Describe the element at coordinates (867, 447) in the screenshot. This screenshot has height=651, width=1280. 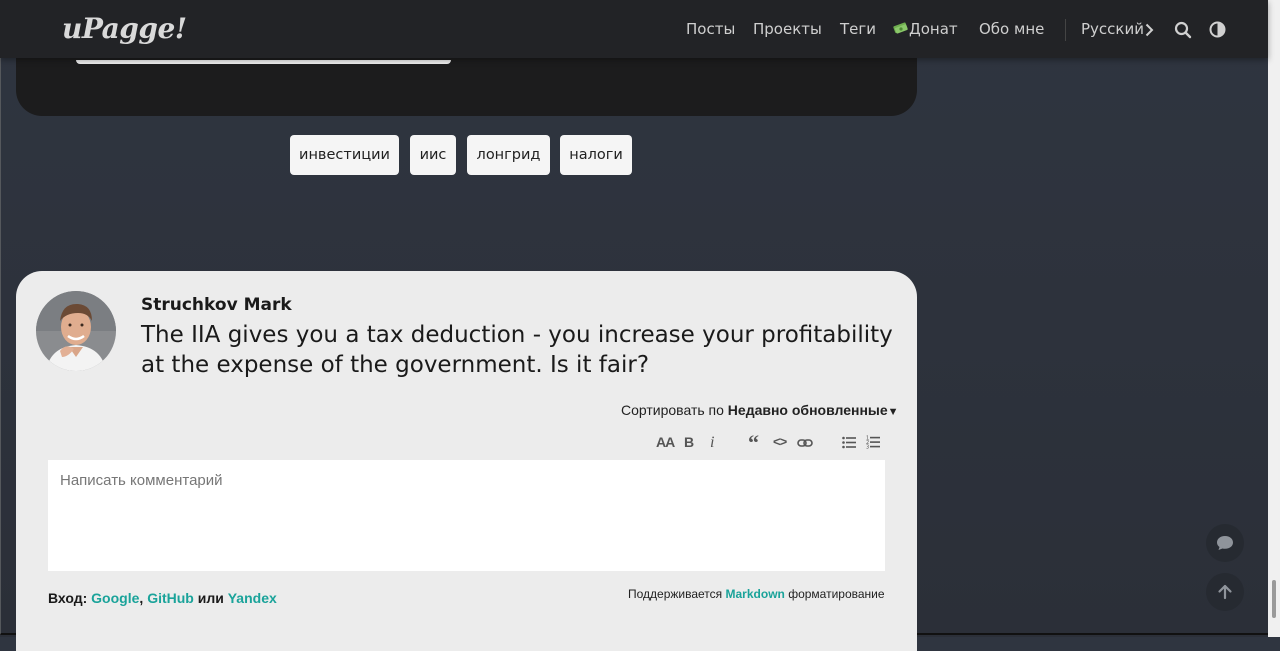
I see `svg-text: 3` at that location.